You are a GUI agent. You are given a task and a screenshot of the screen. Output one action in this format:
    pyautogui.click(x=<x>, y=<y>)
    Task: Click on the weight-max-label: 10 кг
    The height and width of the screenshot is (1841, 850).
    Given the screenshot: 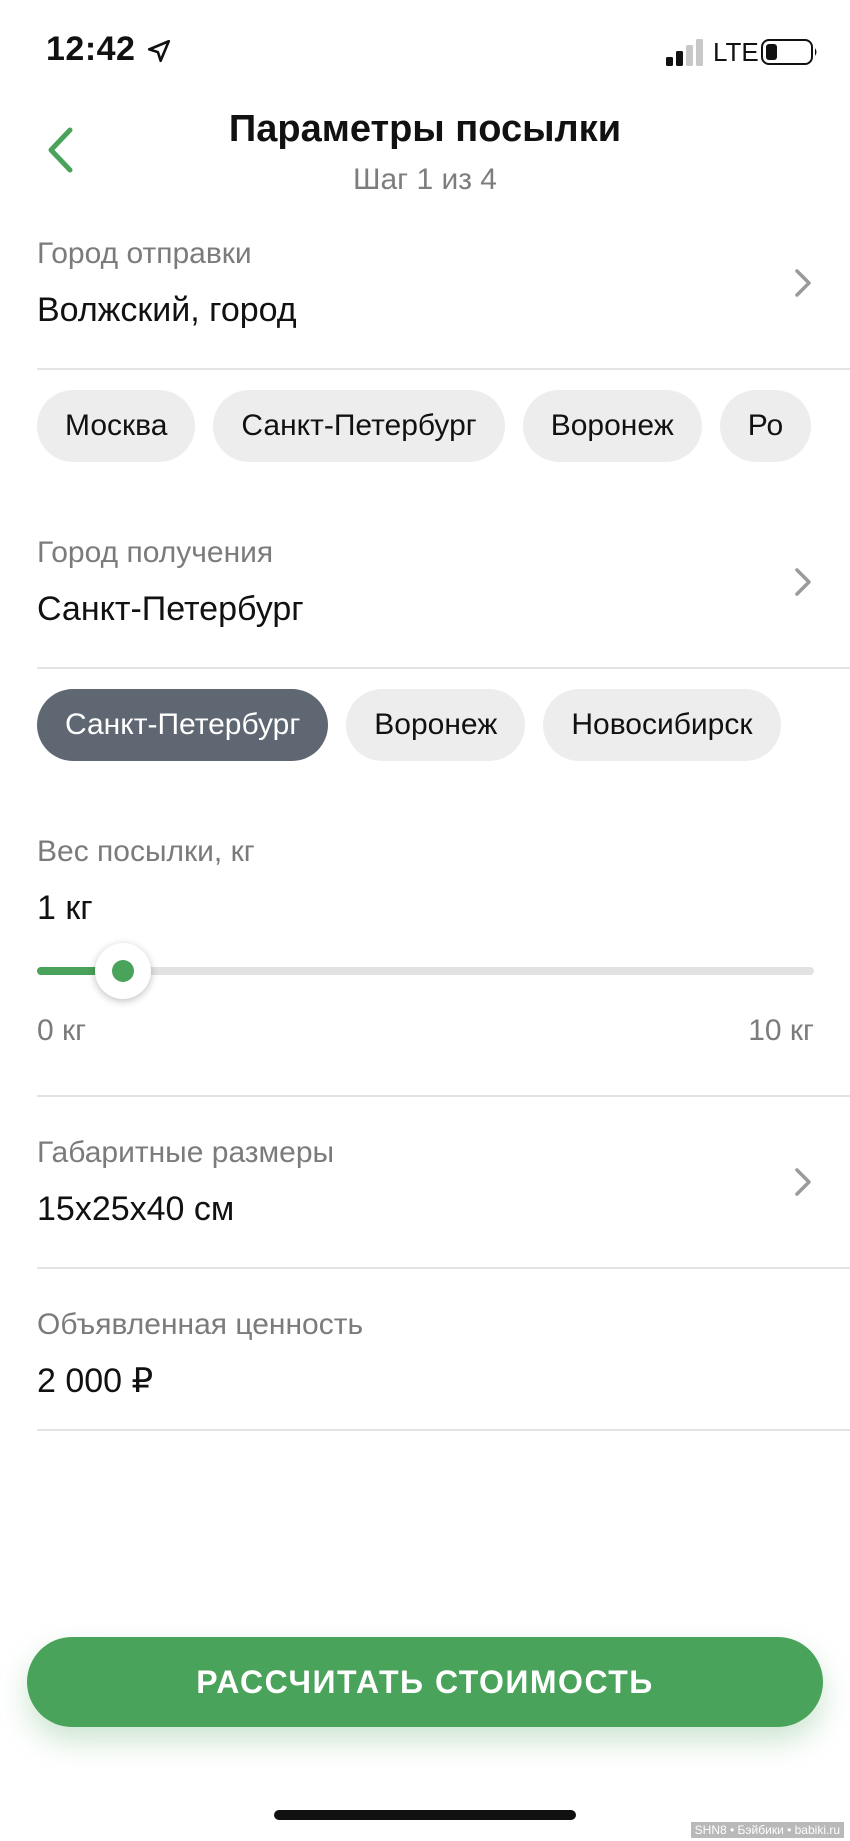 What is the action you would take?
    pyautogui.click(x=781, y=1030)
    